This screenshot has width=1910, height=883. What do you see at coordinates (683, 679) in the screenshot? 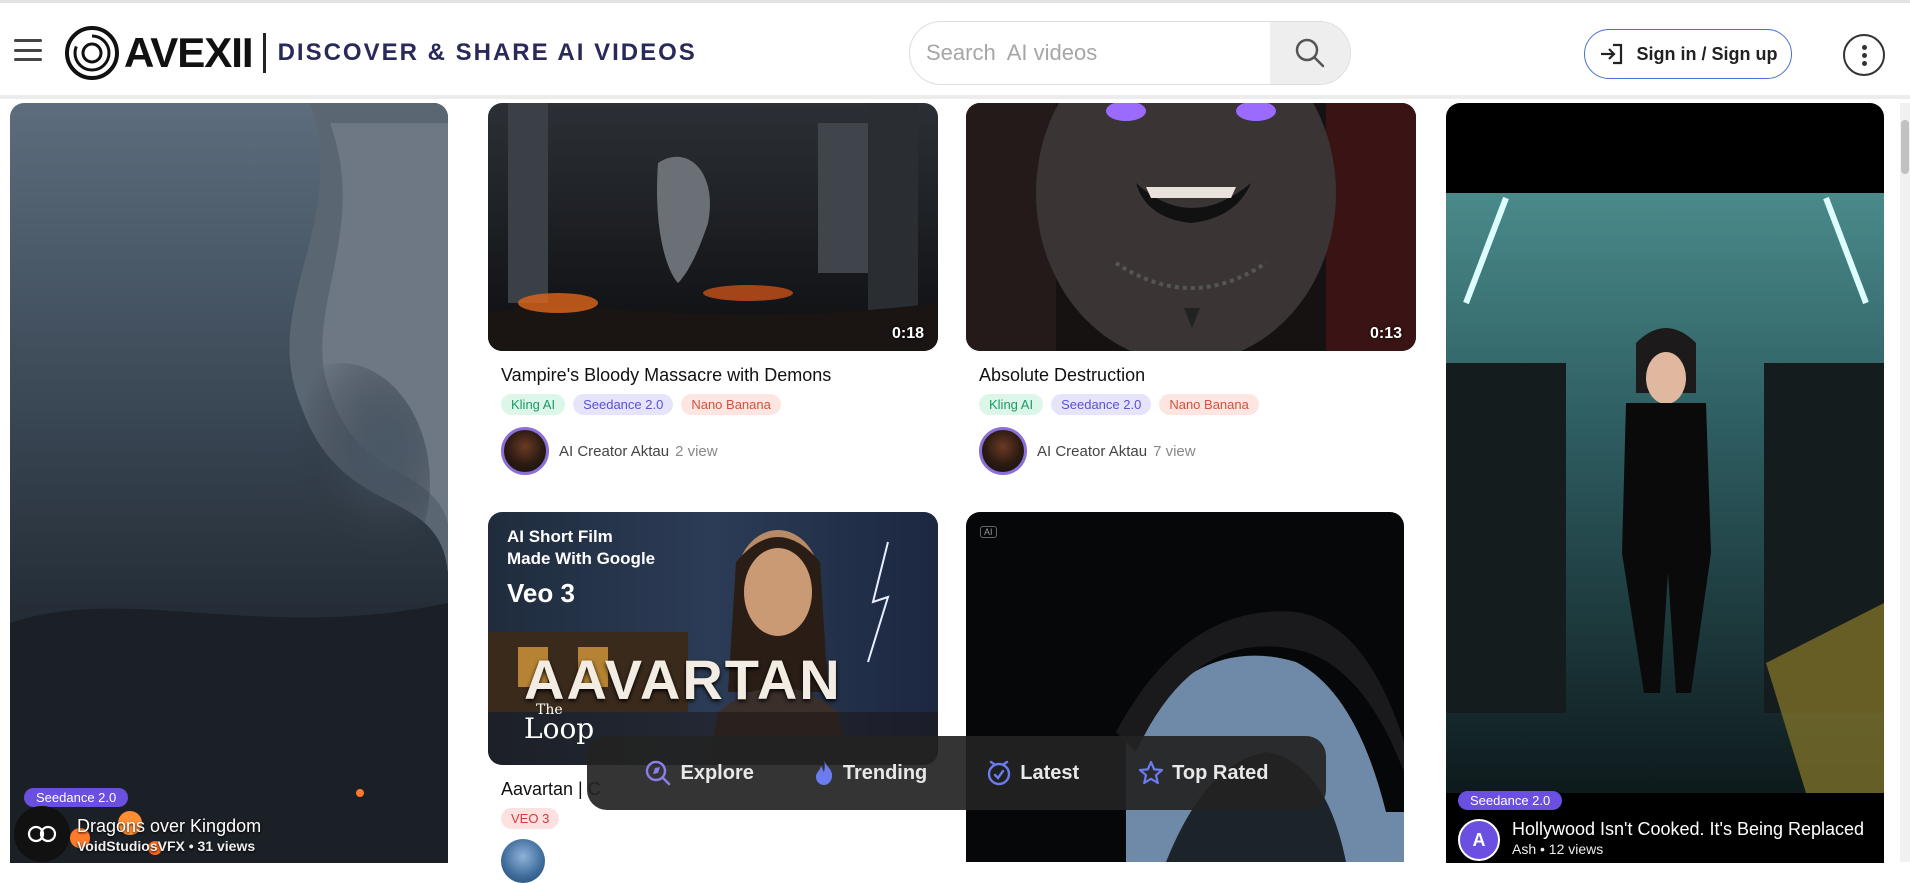
I see `poster-title: AAVARTAN` at bounding box center [683, 679].